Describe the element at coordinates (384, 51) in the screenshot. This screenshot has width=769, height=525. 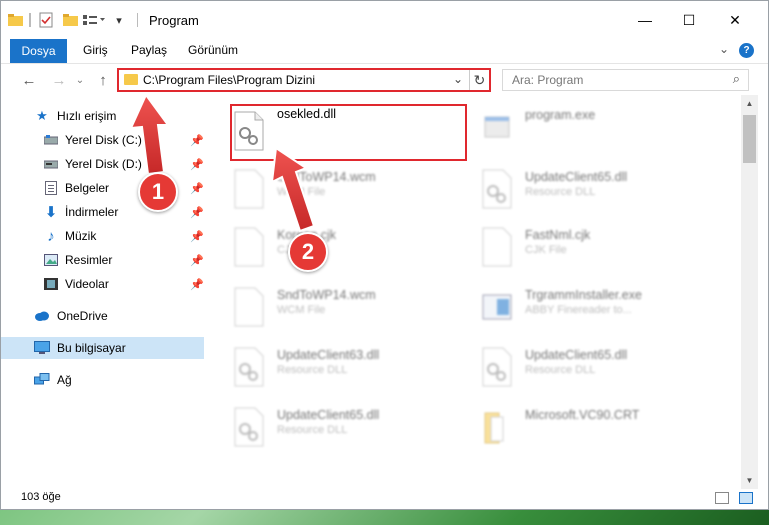
I see `ribbon-tabs: Dosya Giriş Paylaş Görünüm ⌄ ?` at that location.